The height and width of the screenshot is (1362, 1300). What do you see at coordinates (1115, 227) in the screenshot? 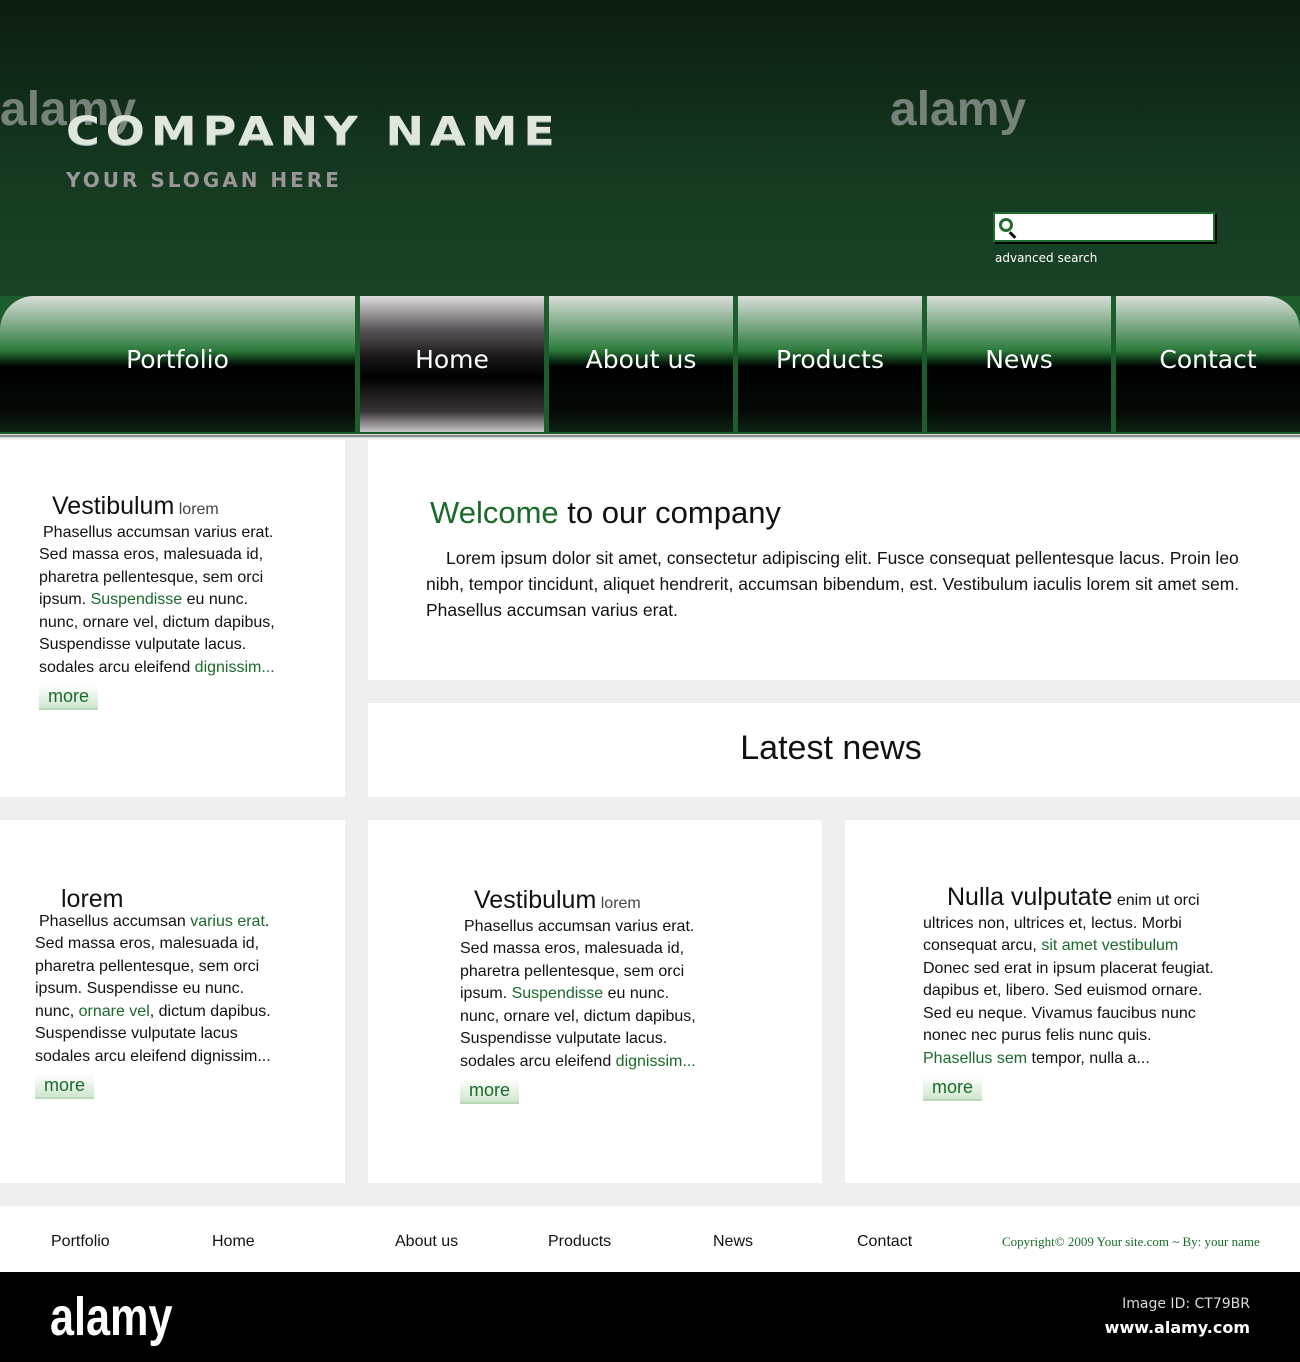
I see `search-input` at bounding box center [1115, 227].